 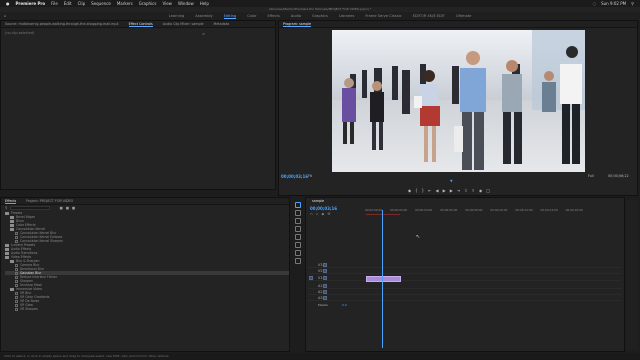 I want to click on tools-panel, so click(x=298, y=275).